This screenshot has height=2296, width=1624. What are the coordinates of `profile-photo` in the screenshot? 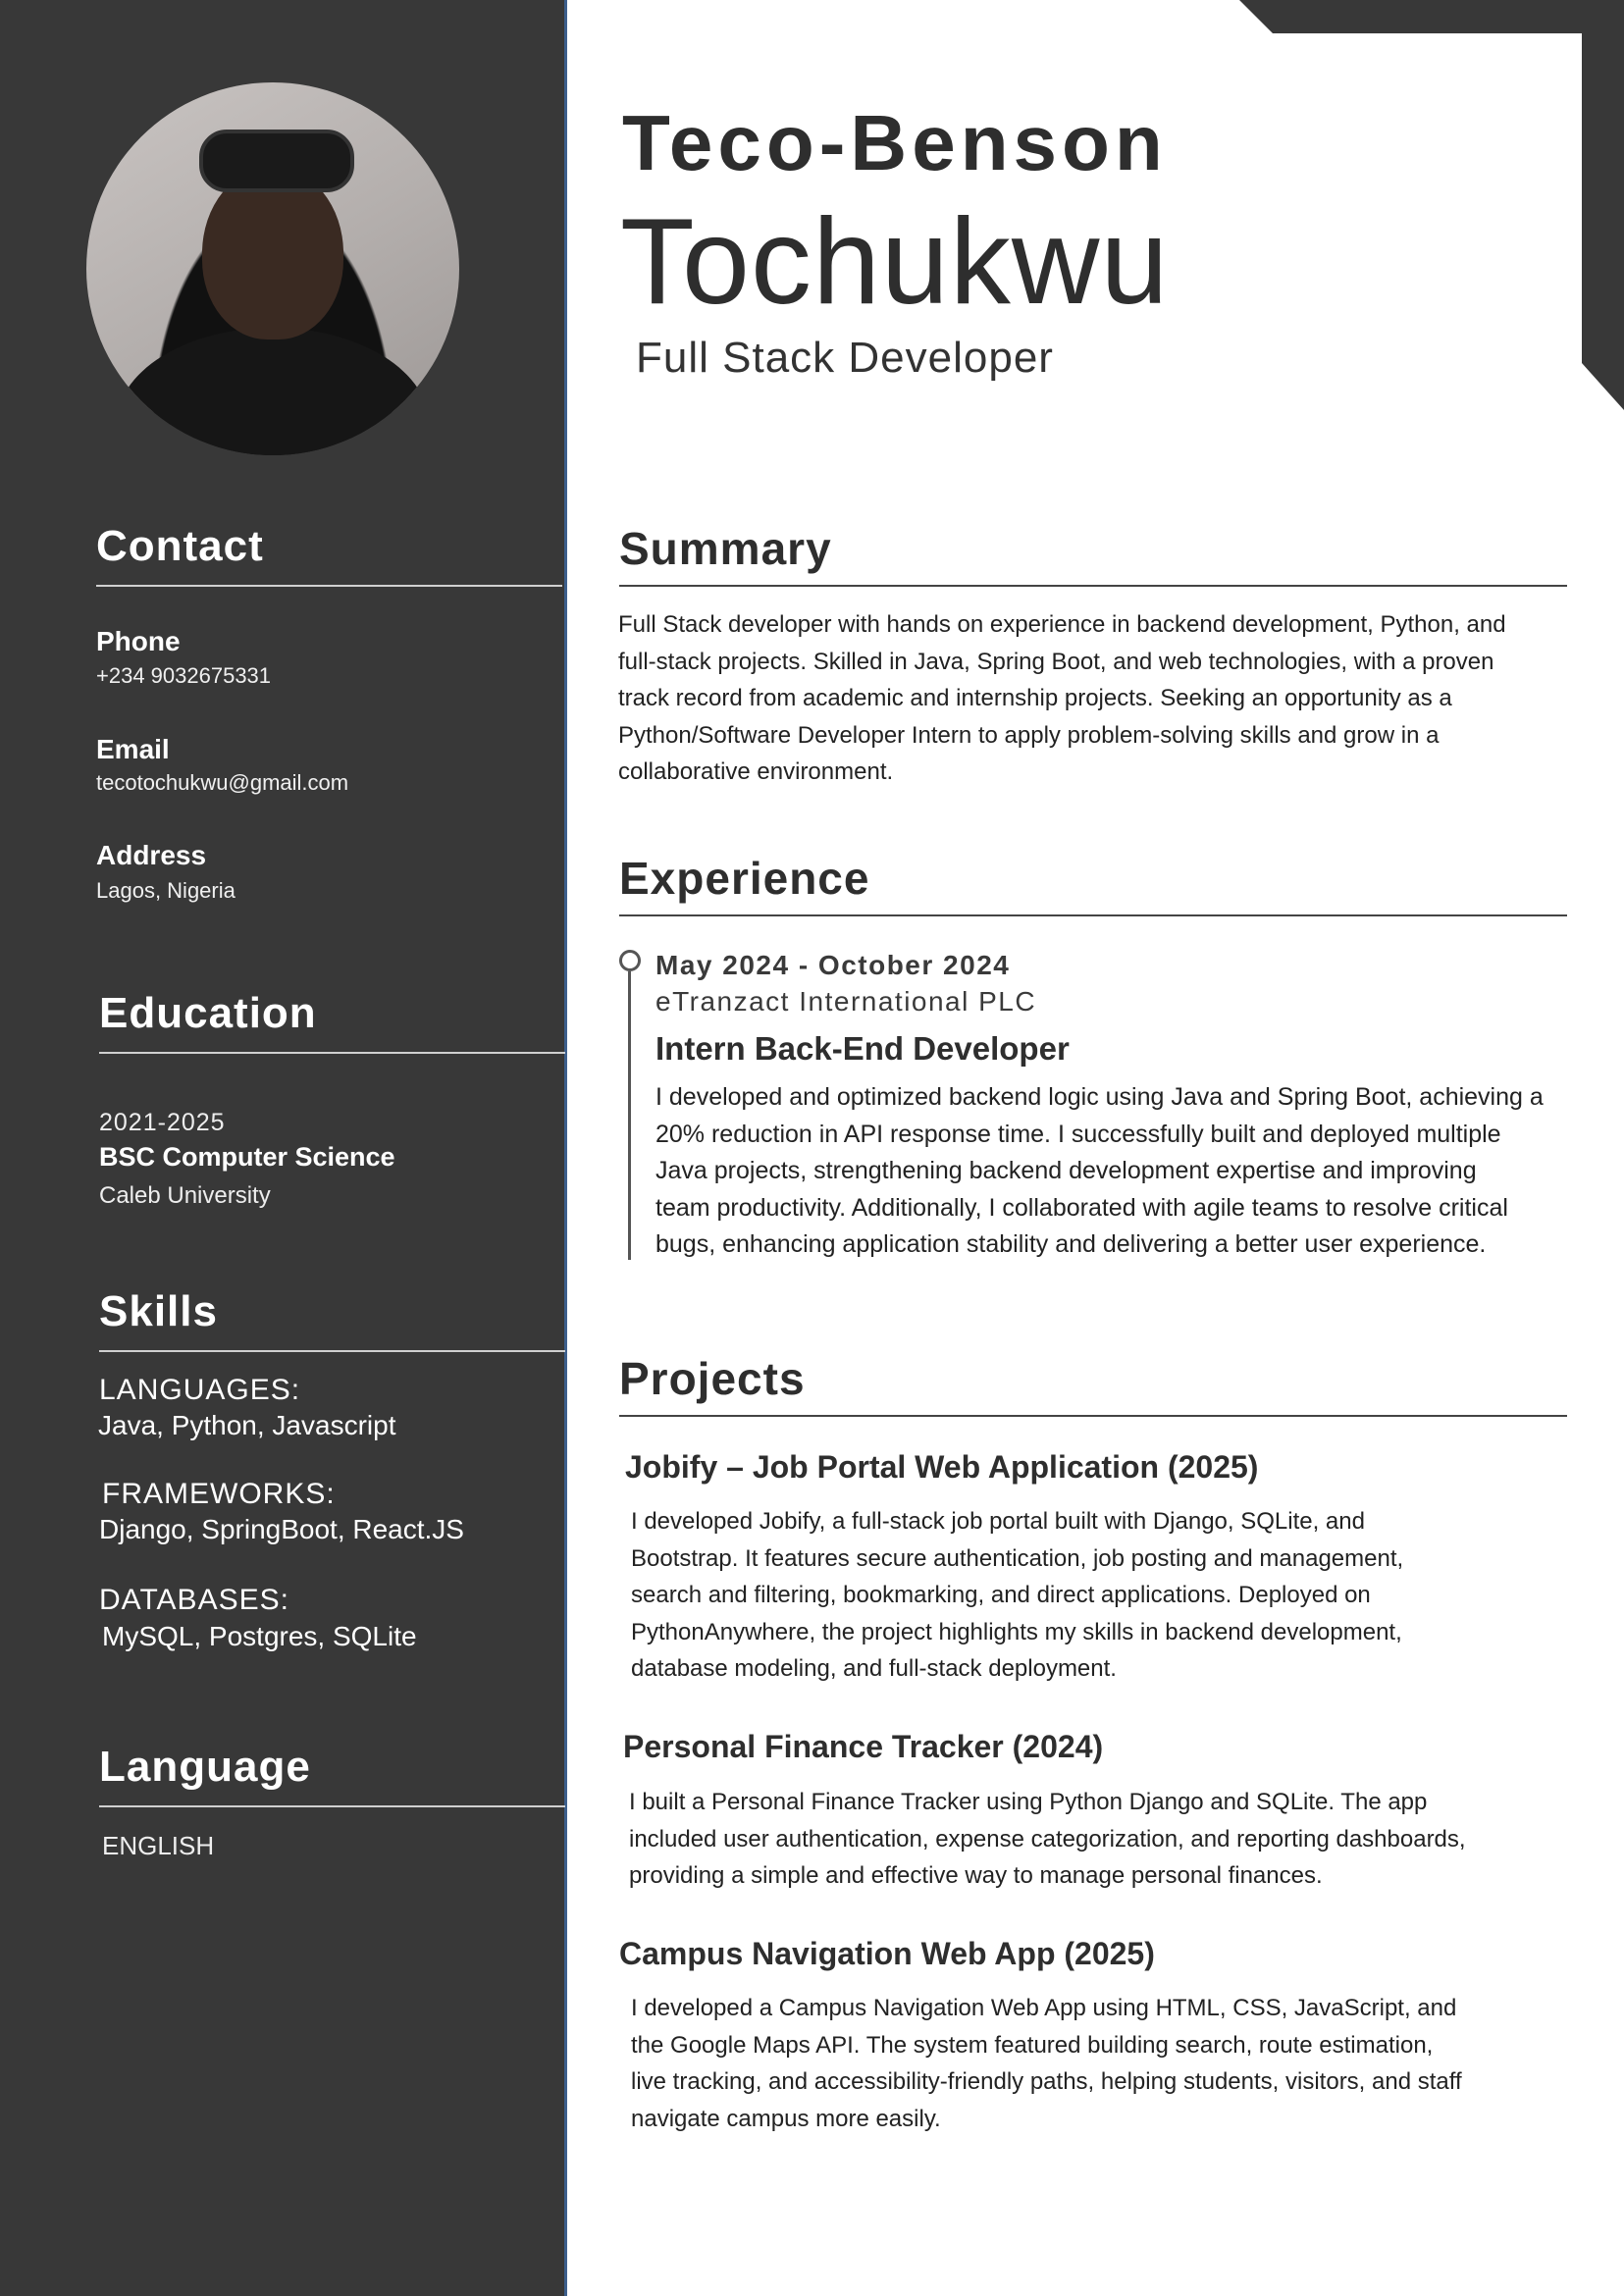 It's located at (272, 268).